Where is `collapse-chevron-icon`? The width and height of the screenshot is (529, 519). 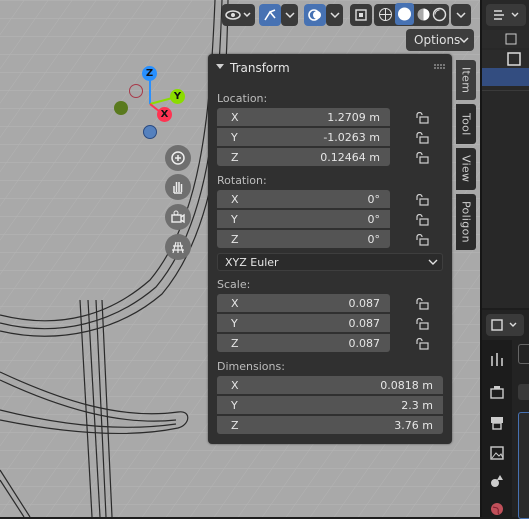 collapse-chevron-icon is located at coordinates (220, 67).